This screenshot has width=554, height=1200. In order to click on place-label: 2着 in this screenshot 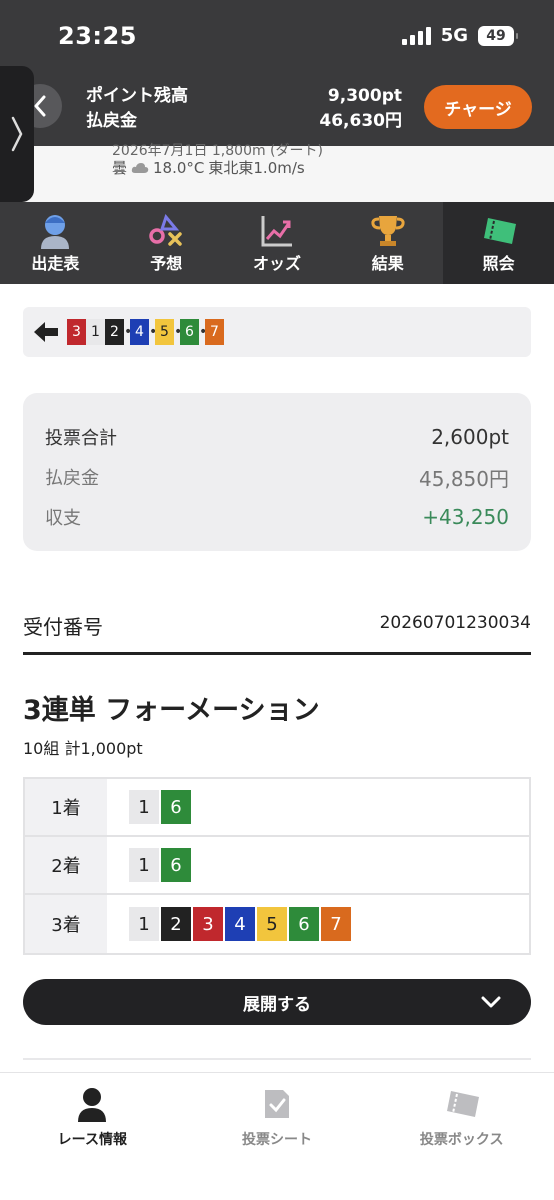, I will do `click(66, 865)`.